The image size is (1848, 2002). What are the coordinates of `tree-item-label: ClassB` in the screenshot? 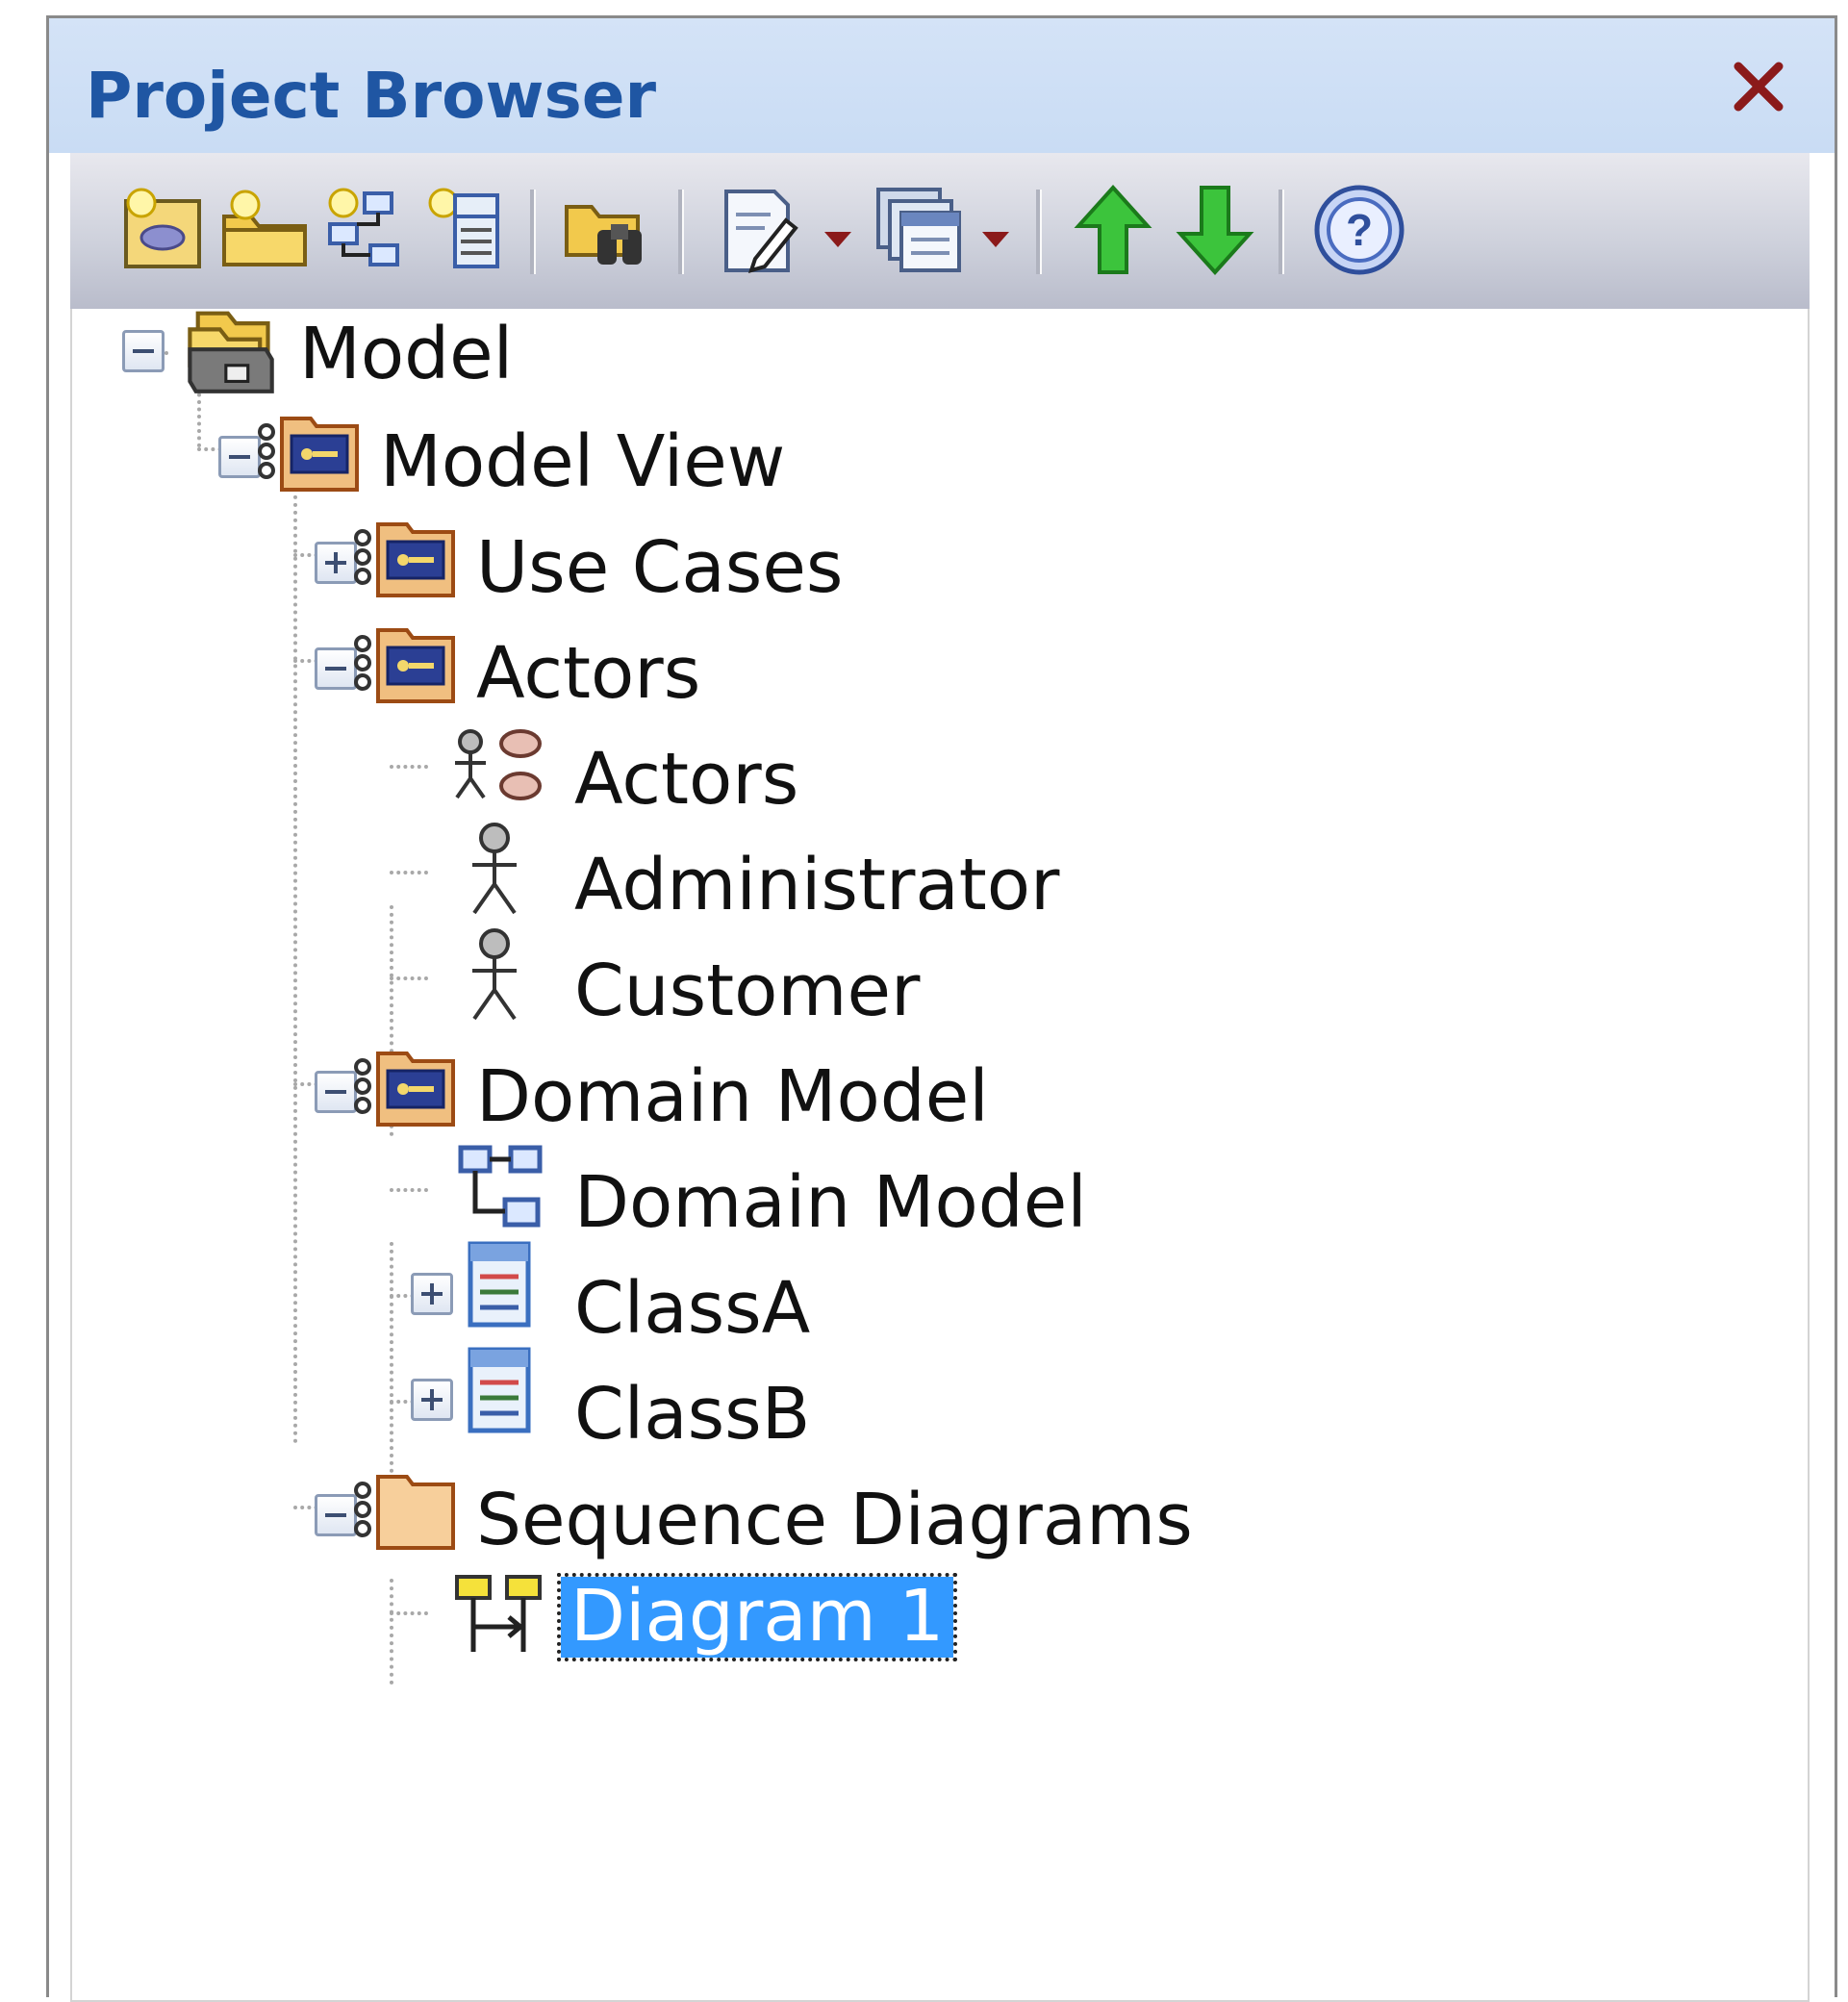 It's located at (692, 1414).